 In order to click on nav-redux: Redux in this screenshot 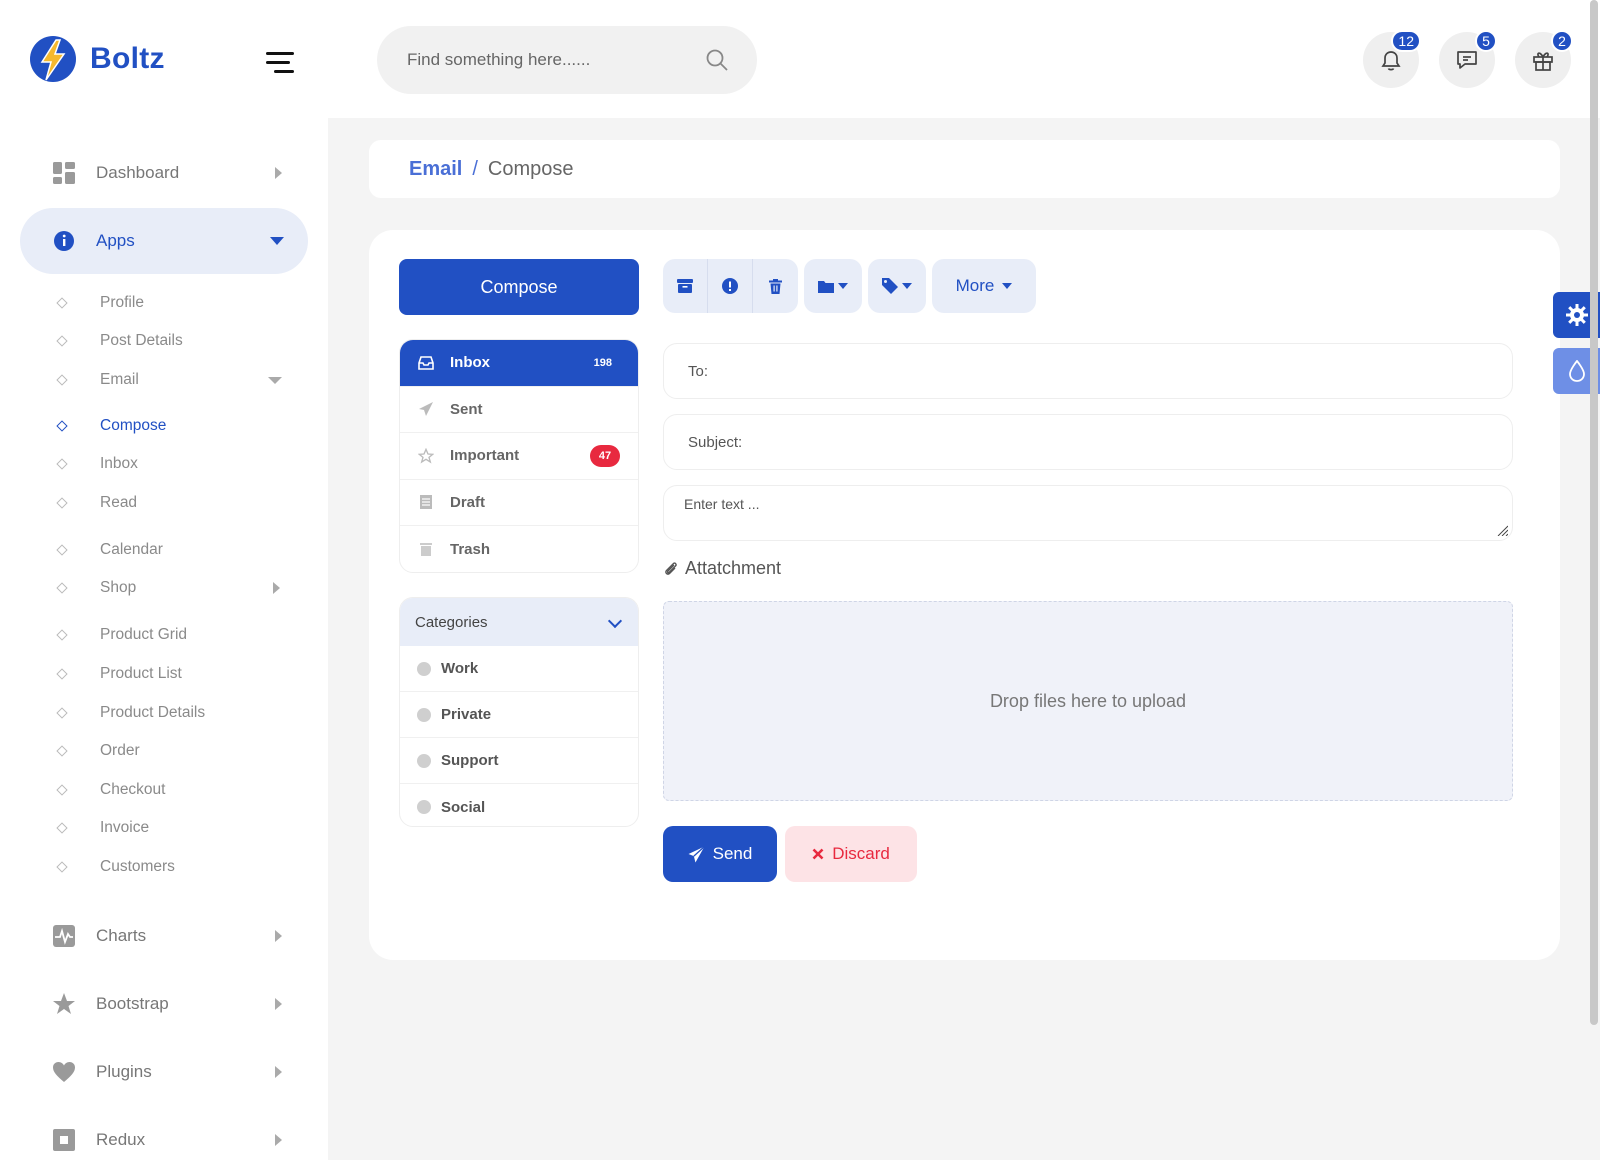, I will do `click(164, 1133)`.